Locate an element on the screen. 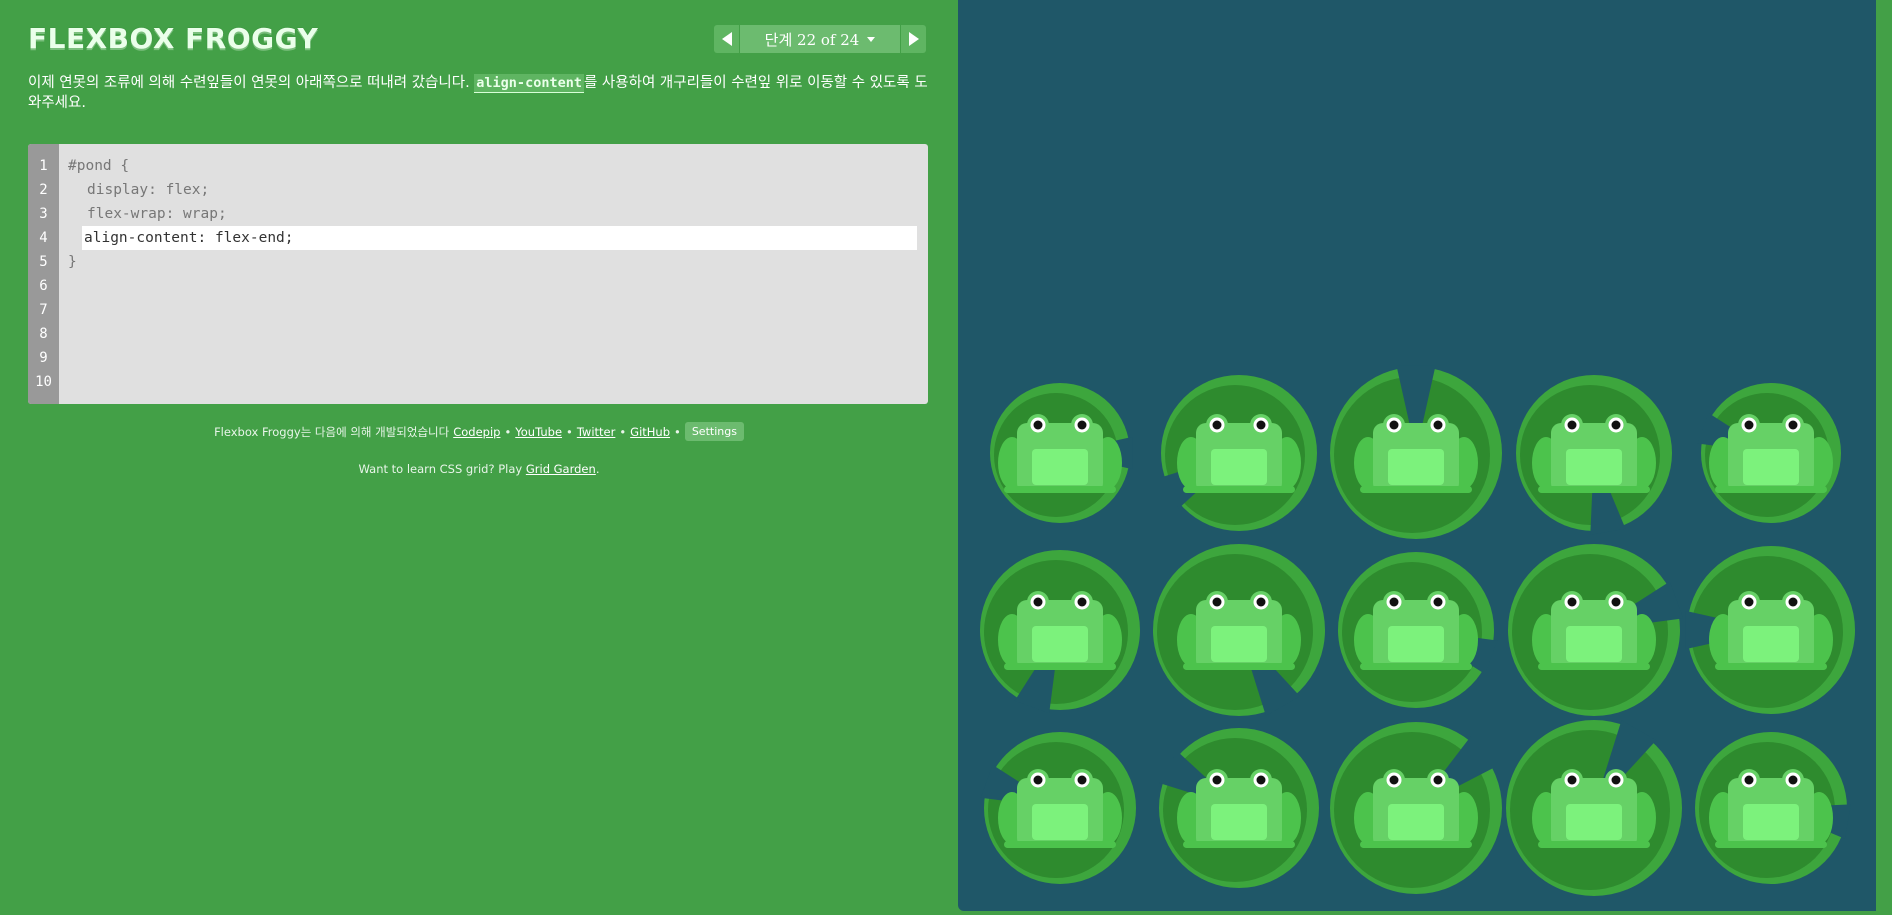 The width and height of the screenshot is (1892, 915). line-number: 8 is located at coordinates (43, 334).